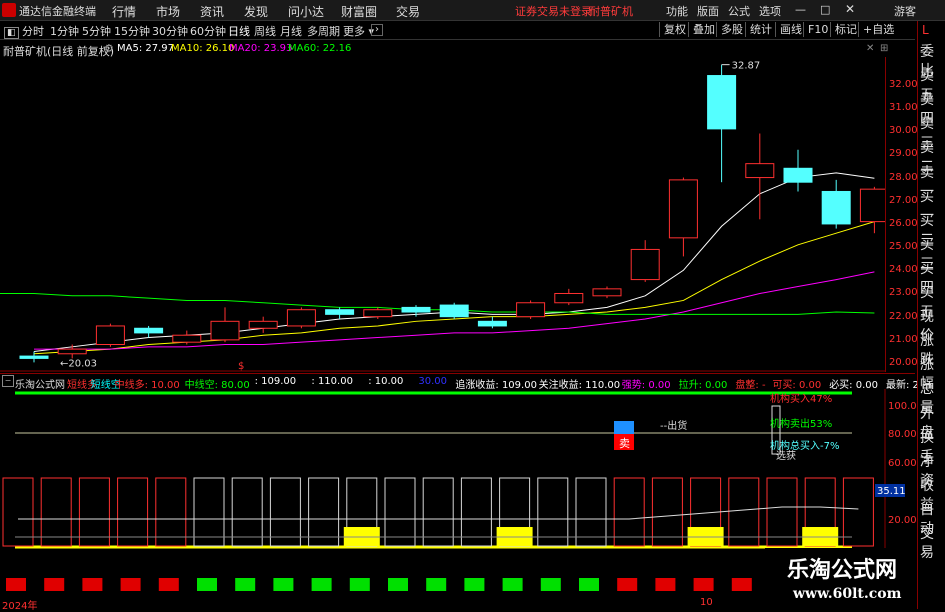 The width and height of the screenshot is (945, 612). I want to click on tool-mark: 标记, so click(845, 29).